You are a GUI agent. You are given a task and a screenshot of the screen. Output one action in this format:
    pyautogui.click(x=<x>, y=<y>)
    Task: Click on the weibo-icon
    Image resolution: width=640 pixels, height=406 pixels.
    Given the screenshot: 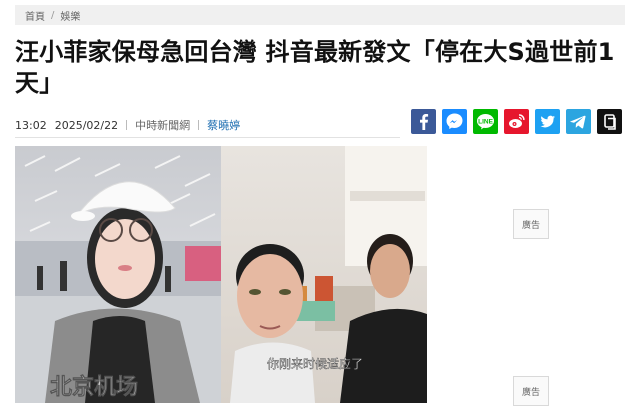 What is the action you would take?
    pyautogui.click(x=517, y=121)
    